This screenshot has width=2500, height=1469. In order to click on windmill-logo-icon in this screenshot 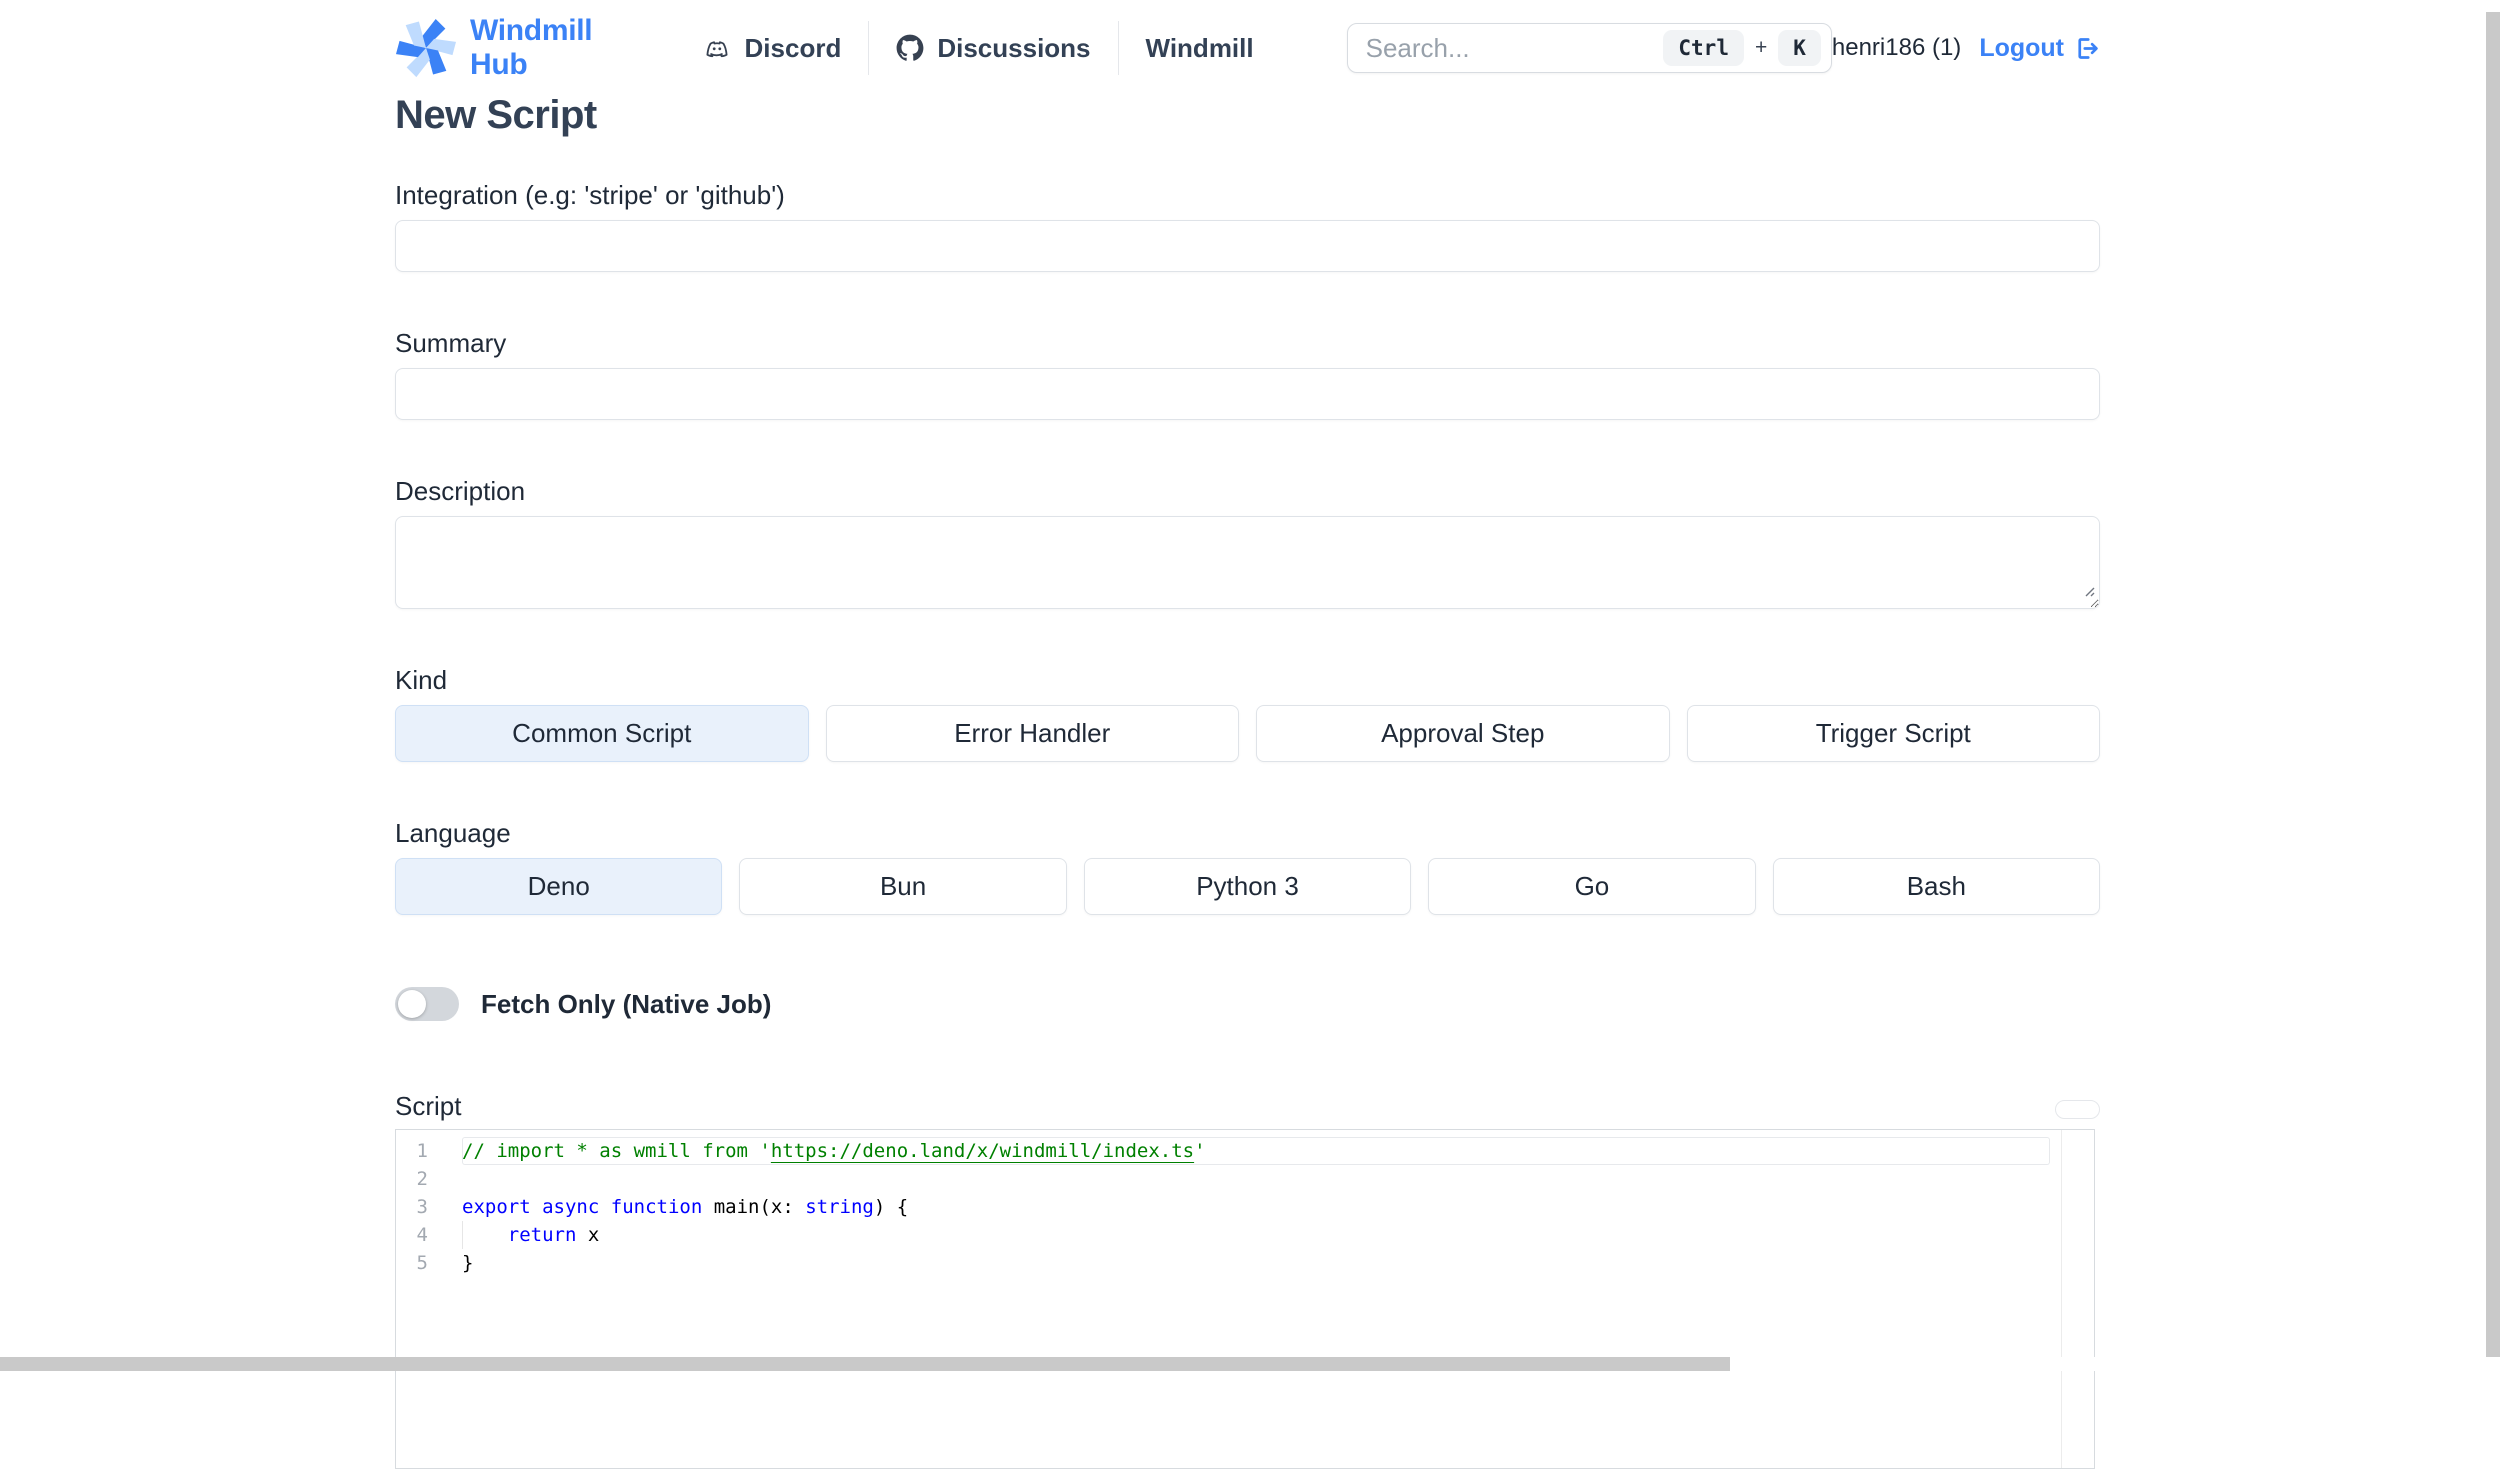, I will do `click(426, 48)`.